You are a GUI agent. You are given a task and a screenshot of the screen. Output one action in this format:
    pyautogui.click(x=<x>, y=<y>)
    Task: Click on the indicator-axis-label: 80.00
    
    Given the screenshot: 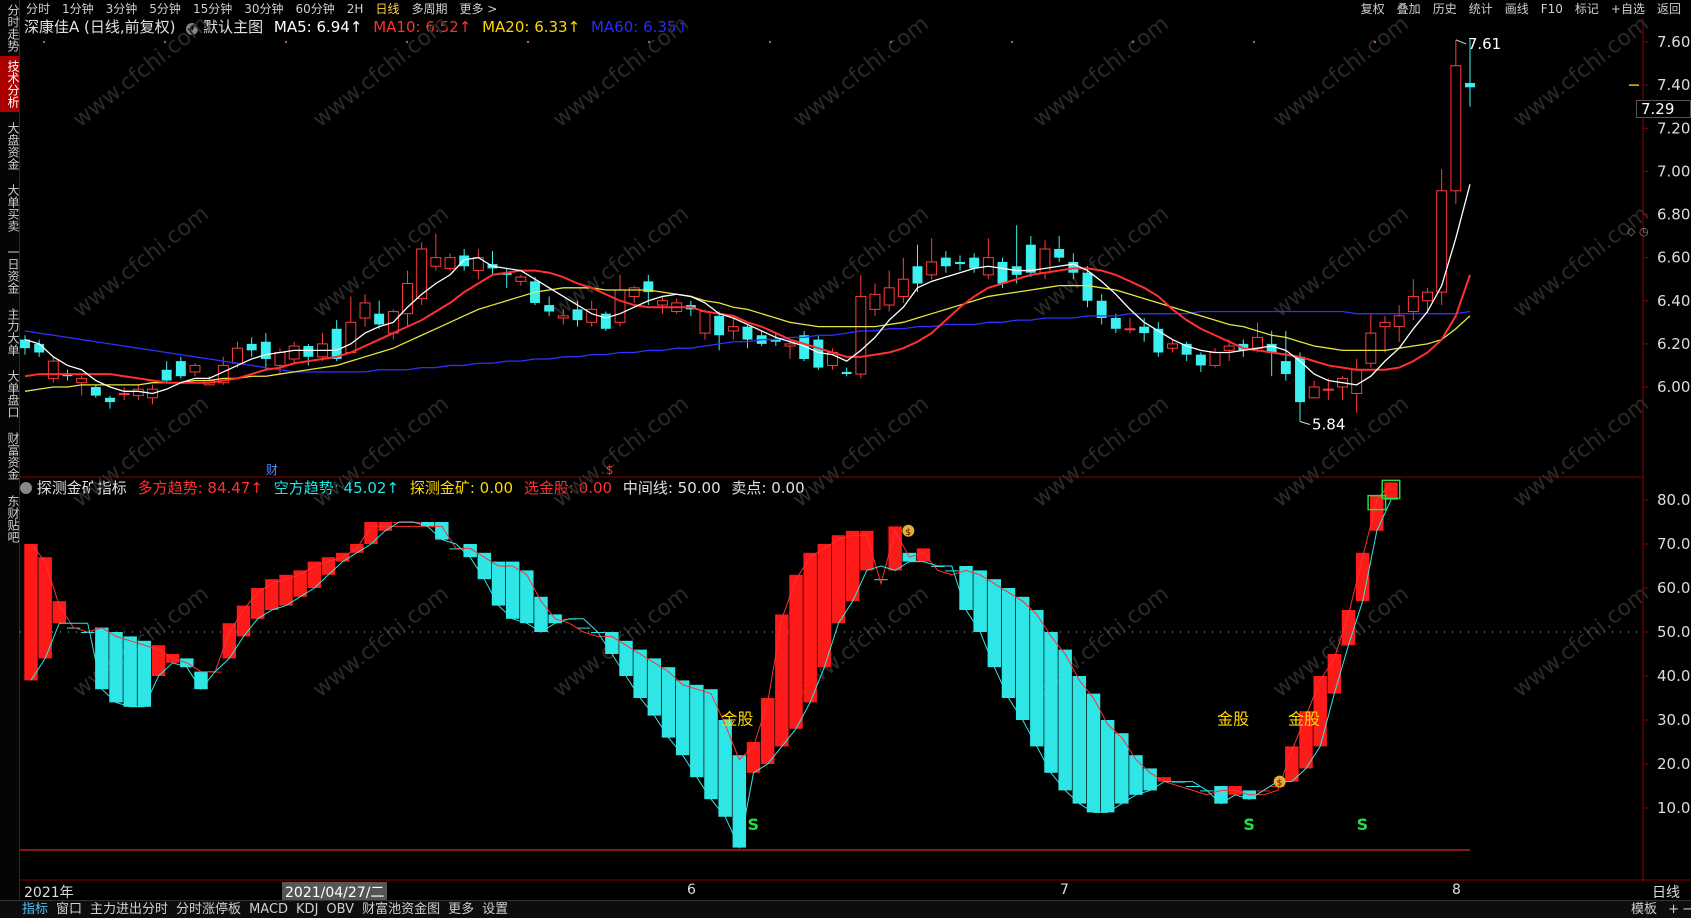 What is the action you would take?
    pyautogui.click(x=1674, y=500)
    